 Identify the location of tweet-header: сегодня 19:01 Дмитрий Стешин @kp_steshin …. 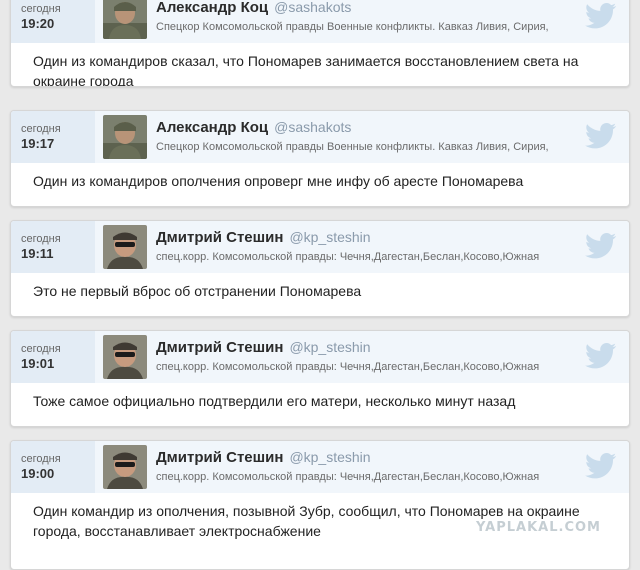
(320, 357).